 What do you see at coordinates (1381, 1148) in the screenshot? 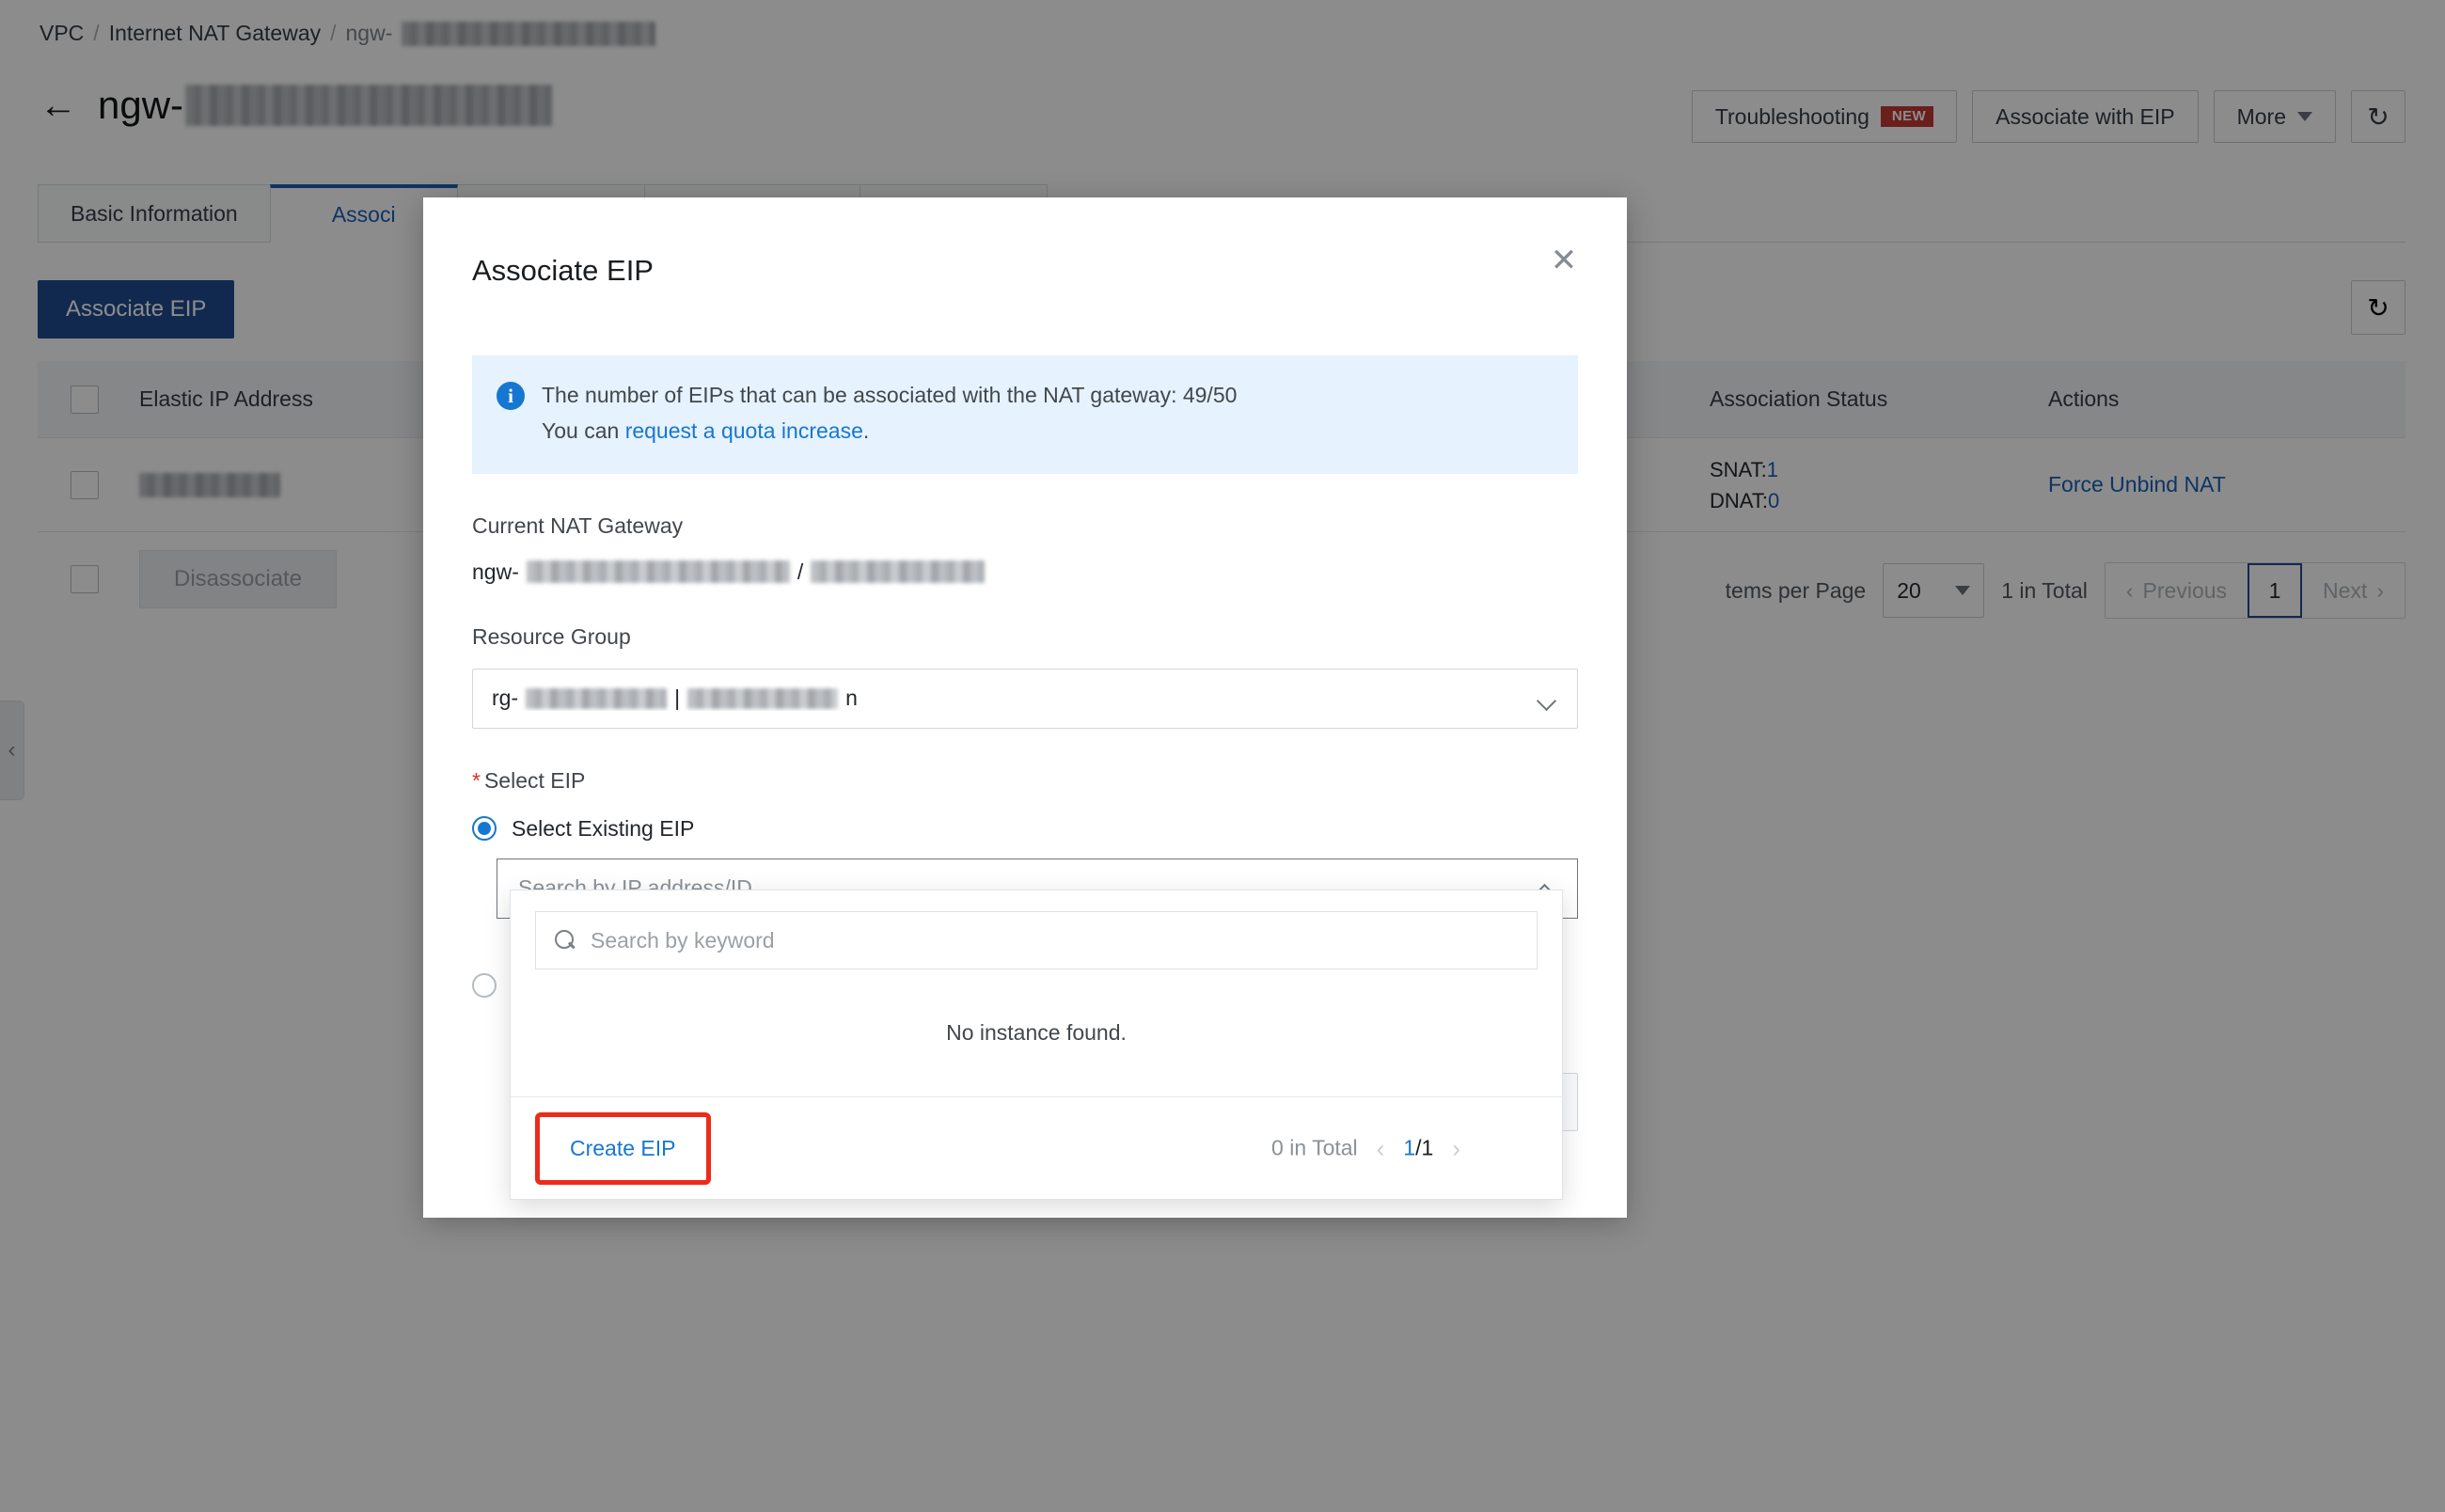
I see `chevron-left-icon: ‹` at bounding box center [1381, 1148].